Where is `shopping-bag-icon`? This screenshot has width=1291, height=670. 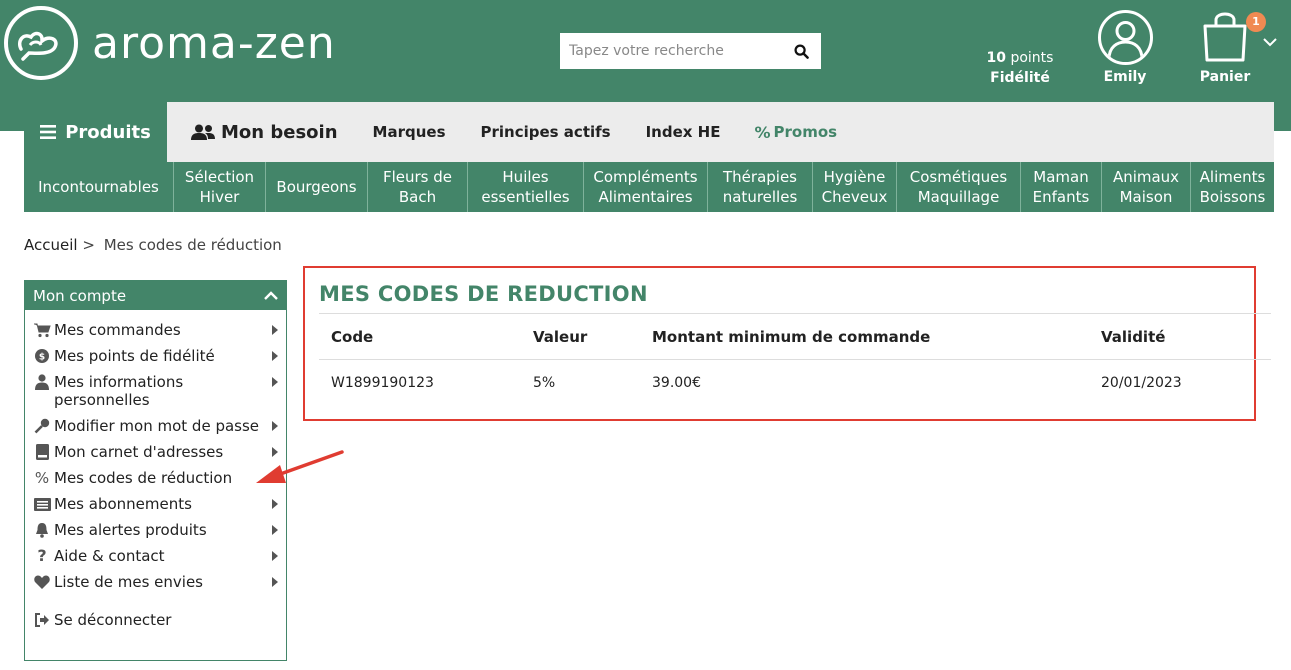
shopping-bag-icon is located at coordinates (1225, 37).